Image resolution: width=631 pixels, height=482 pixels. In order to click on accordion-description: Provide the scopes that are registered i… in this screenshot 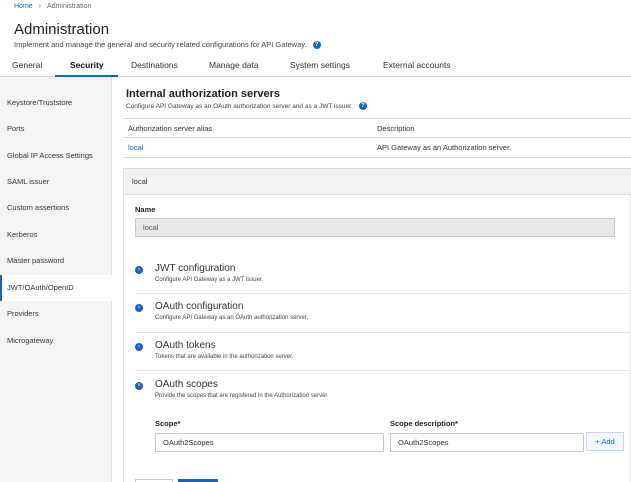, I will do `click(241, 396)`.